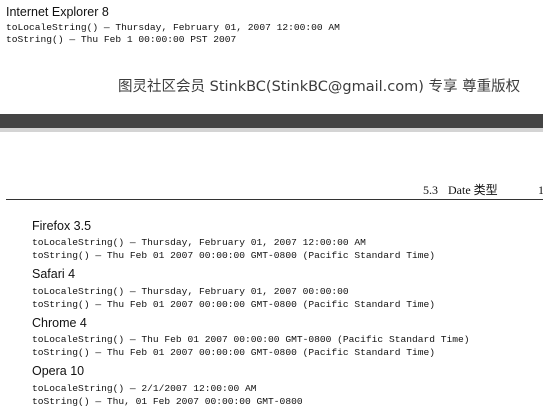  I want to click on header-rule, so click(274, 199).